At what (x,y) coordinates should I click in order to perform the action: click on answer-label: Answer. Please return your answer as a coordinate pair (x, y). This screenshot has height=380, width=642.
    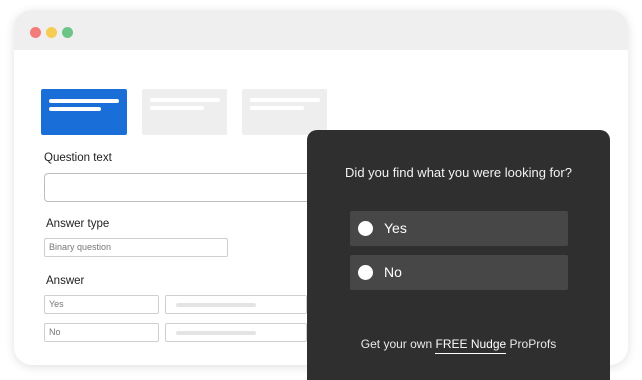
    Looking at the image, I should click on (65, 281).